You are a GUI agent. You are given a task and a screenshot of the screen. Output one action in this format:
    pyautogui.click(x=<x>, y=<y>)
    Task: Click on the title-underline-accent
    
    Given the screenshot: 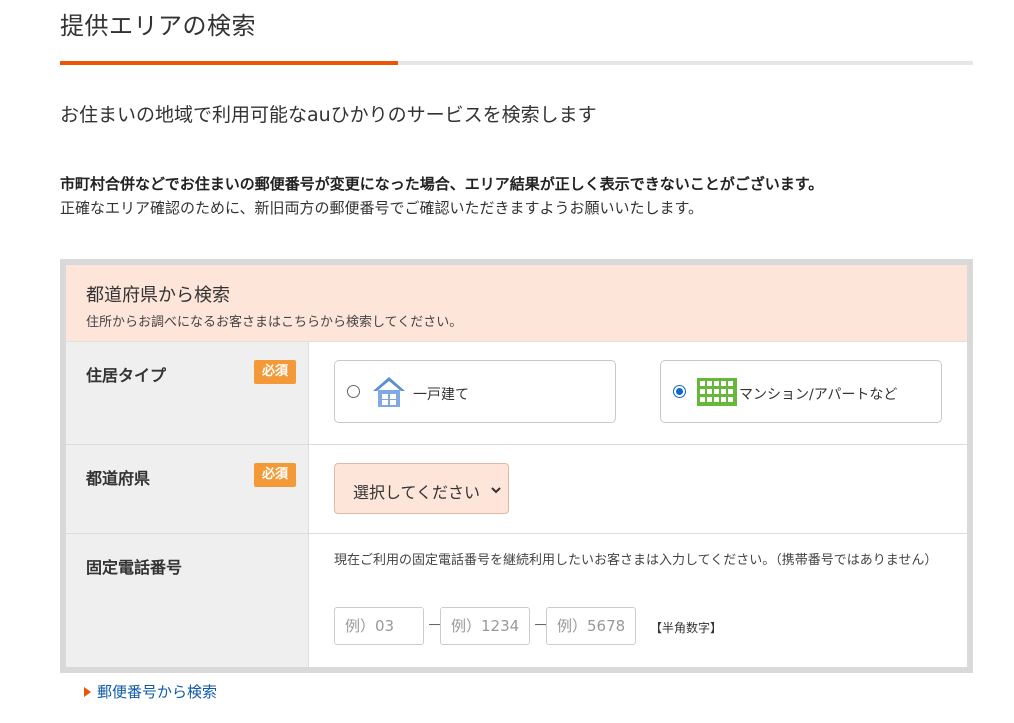 What is the action you would take?
    pyautogui.click(x=229, y=63)
    